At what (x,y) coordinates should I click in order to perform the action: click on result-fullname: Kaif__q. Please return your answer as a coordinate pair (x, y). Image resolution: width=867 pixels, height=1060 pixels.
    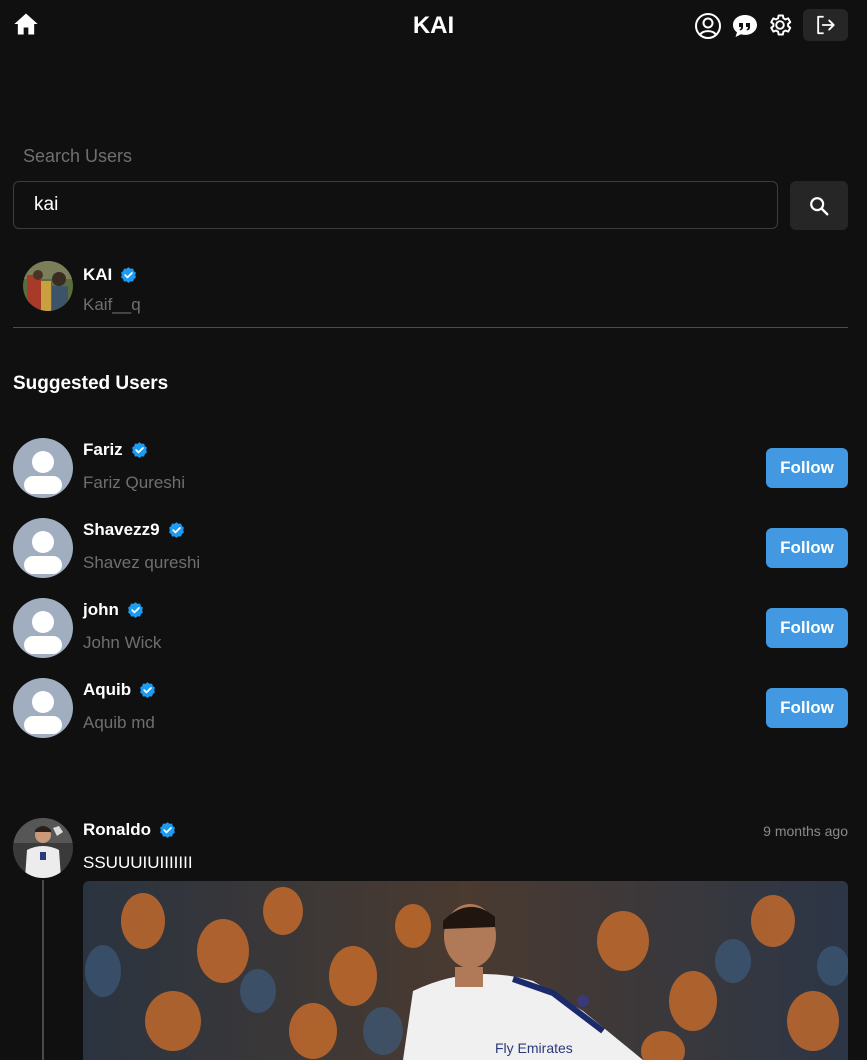
    Looking at the image, I should click on (112, 304).